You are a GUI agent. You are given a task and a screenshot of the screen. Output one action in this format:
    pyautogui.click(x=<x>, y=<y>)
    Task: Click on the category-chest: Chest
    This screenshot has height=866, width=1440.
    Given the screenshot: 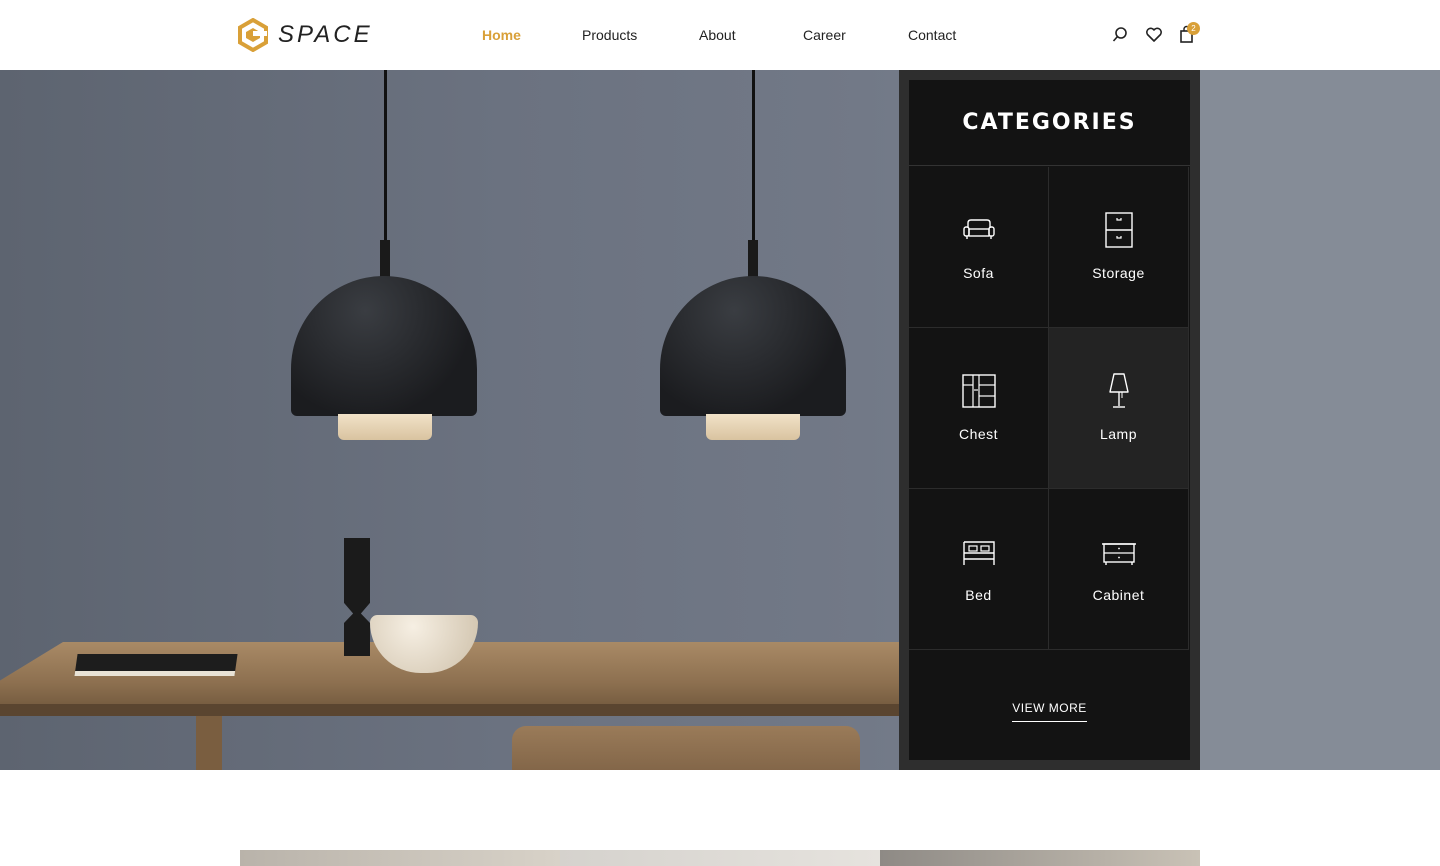 What is the action you would take?
    pyautogui.click(x=979, y=408)
    